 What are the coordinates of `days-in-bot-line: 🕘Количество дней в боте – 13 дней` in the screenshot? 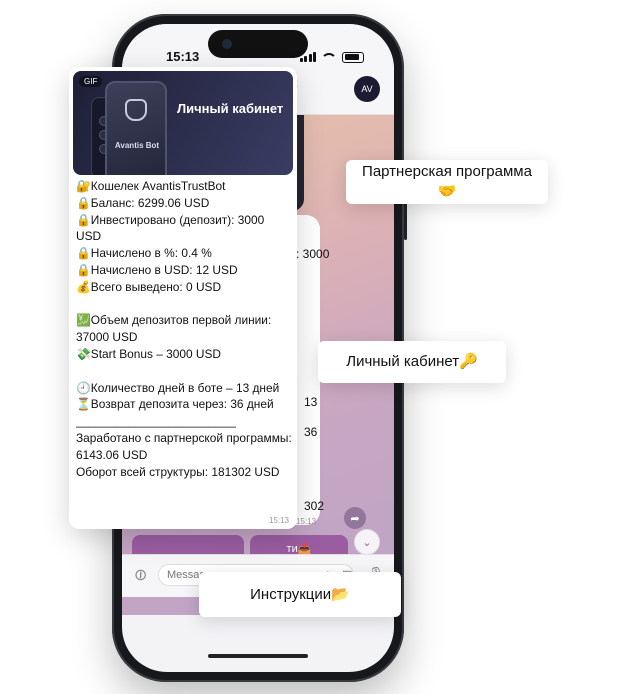 It's located at (178, 387).